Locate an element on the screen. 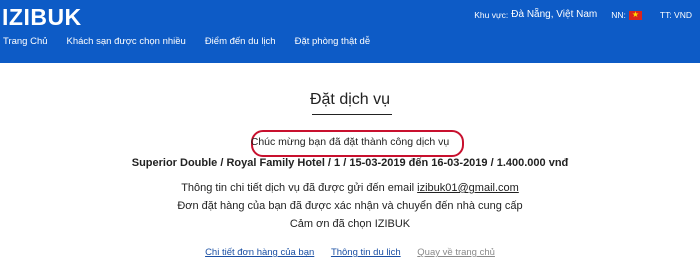 Image resolution: width=700 pixels, height=274 pixels. nav-item-home: Trang Chủ is located at coordinates (25, 41).